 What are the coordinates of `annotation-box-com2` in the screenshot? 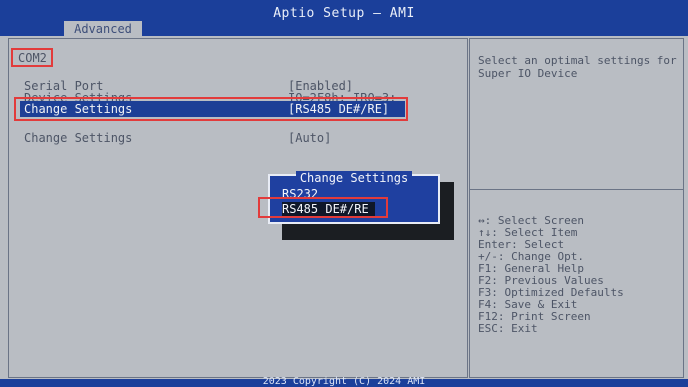 It's located at (32, 57).